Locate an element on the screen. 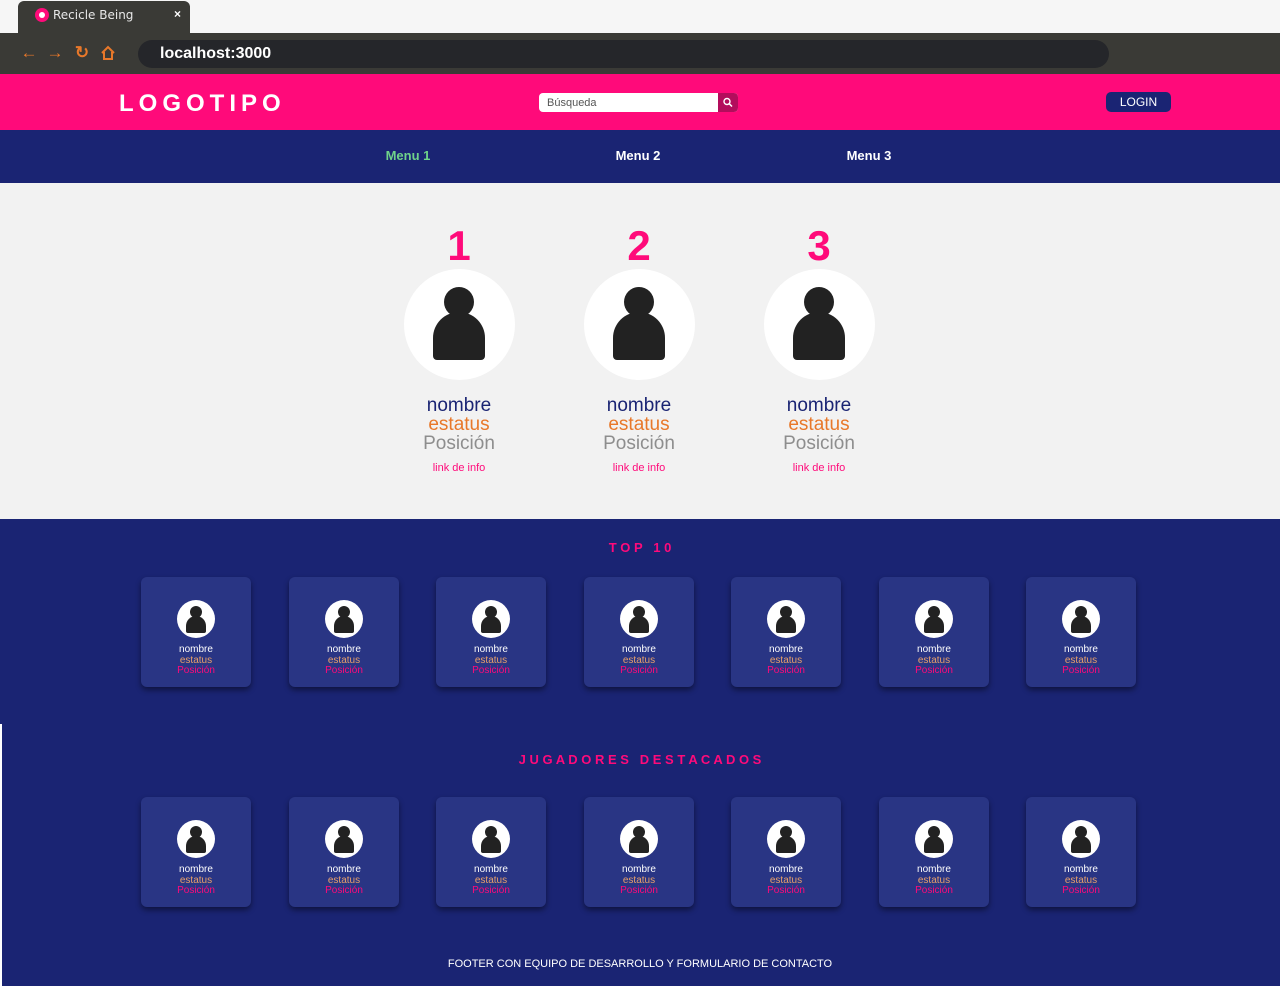  featured-title: J U G A D O R E S D E S T A C A D O S is located at coordinates (640, 759).